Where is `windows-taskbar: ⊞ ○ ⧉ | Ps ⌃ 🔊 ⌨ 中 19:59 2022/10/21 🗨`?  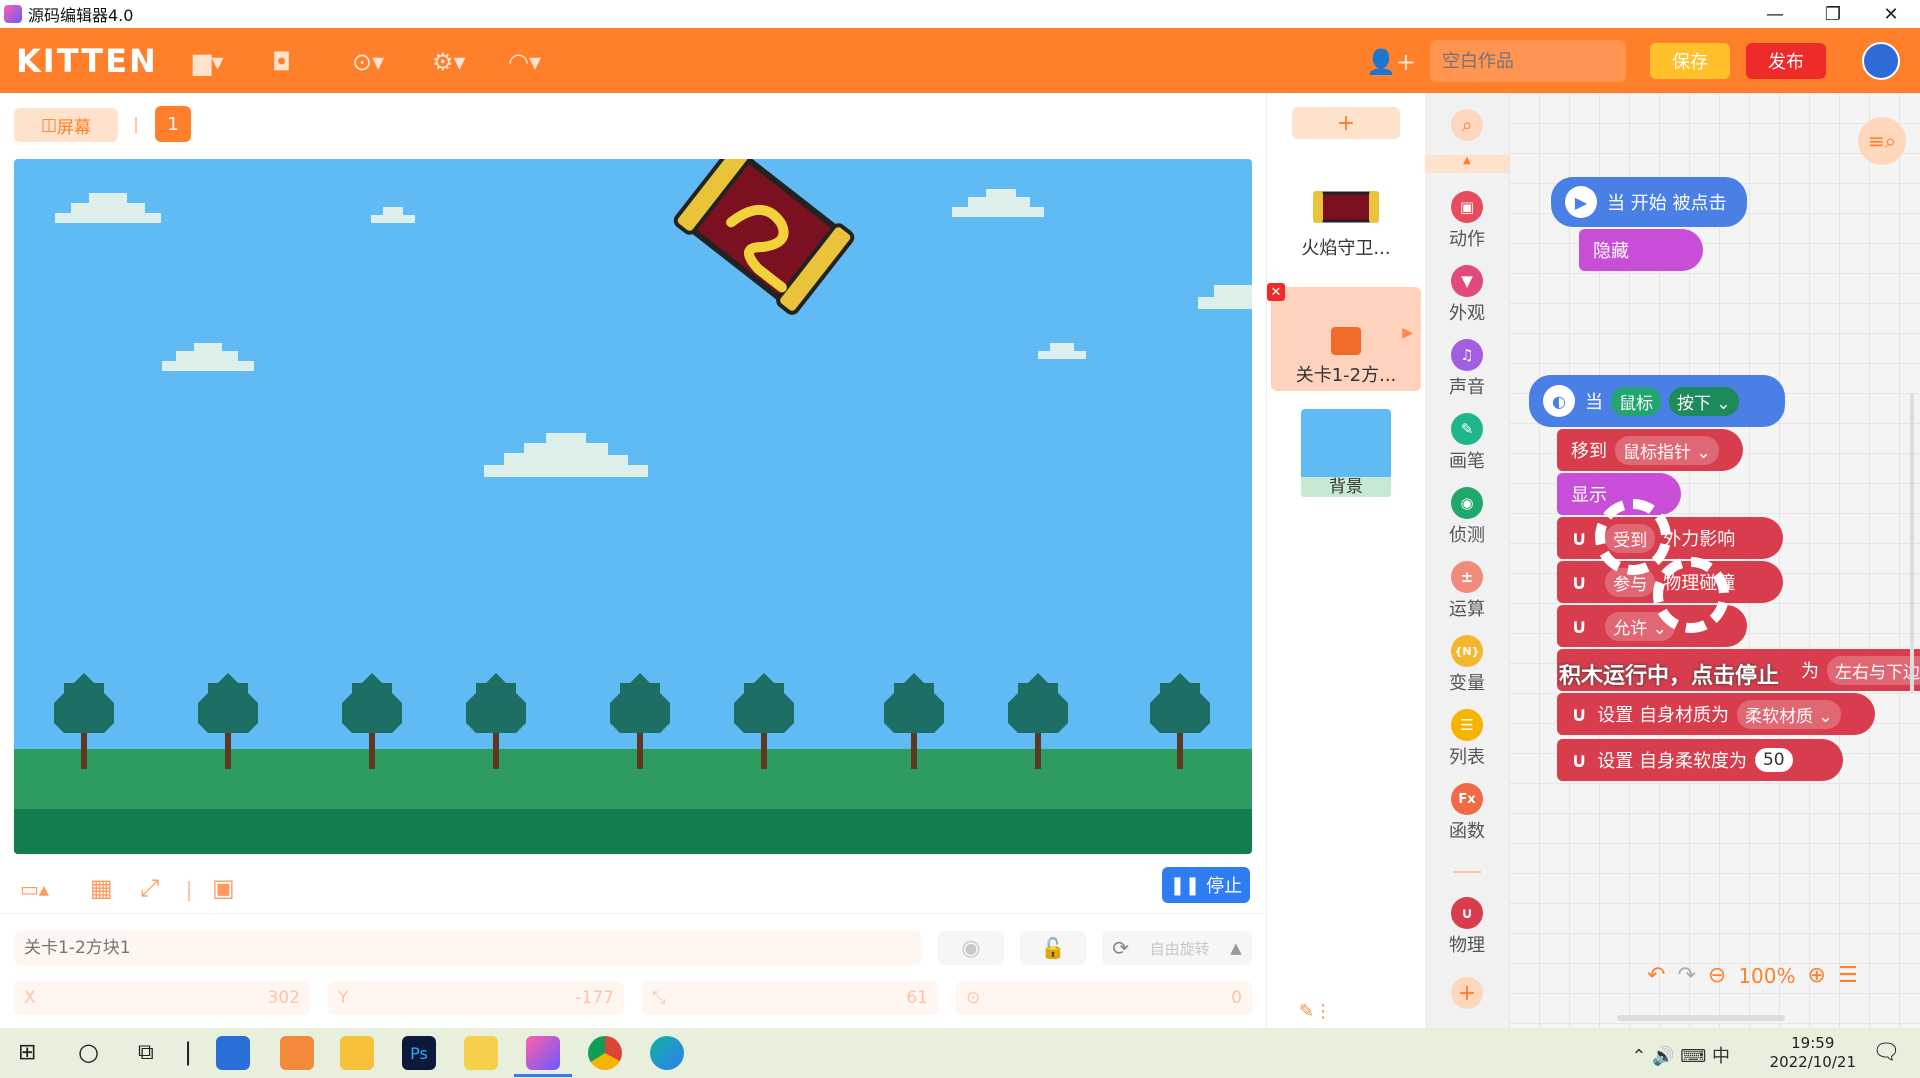 windows-taskbar: ⊞ ○ ⧉ | Ps ⌃ 🔊 ⌨ 中 19:59 2022/10/21 🗨 is located at coordinates (960, 1053).